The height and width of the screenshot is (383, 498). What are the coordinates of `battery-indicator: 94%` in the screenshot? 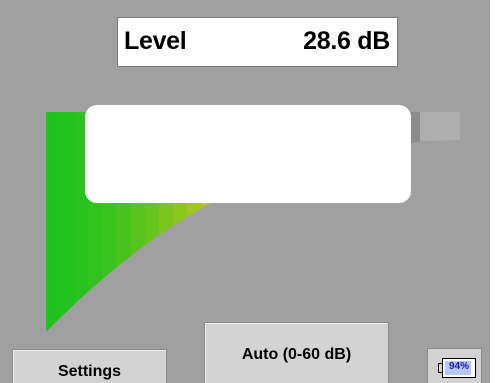 It's located at (454, 365).